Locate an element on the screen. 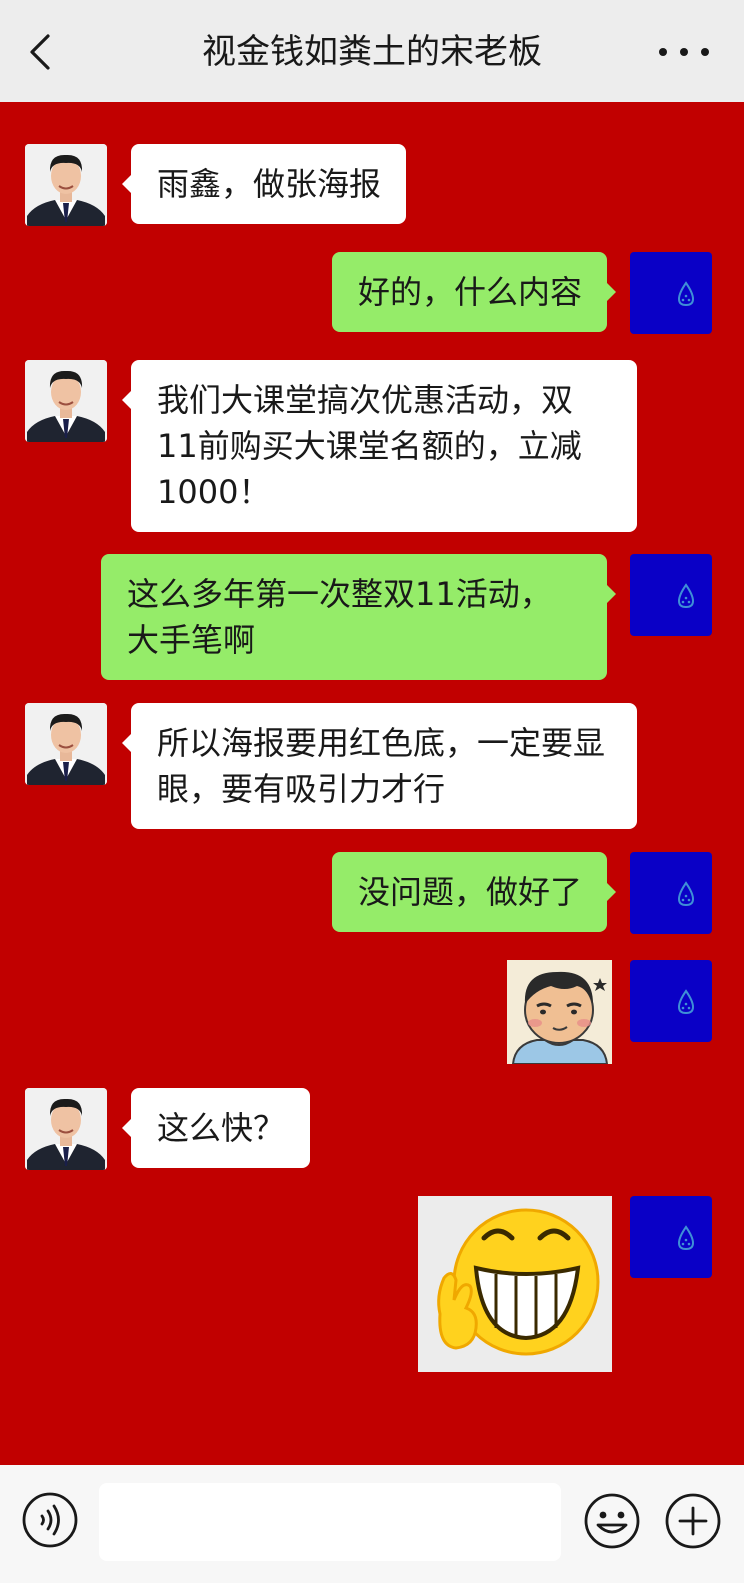 This screenshot has width=744, height=1583. message-text: 所以海报要用红色底，一定要显眼，要有吸引力才行 is located at coordinates (381, 766).